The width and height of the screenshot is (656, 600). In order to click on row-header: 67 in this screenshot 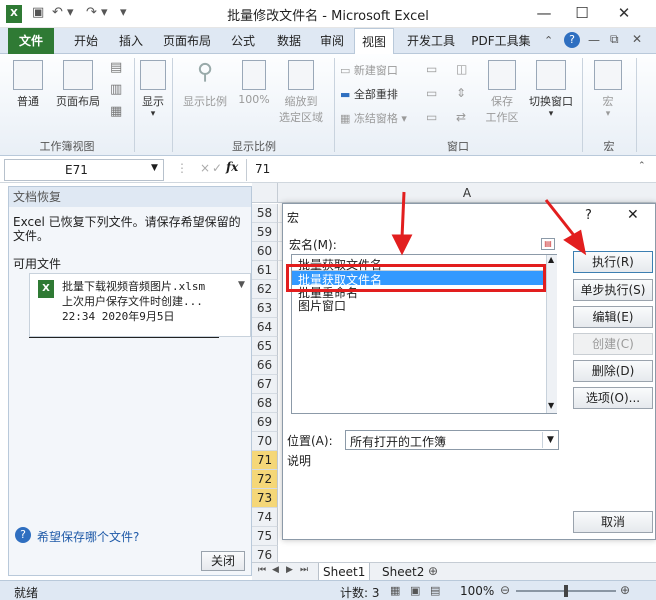, I will do `click(265, 384)`.